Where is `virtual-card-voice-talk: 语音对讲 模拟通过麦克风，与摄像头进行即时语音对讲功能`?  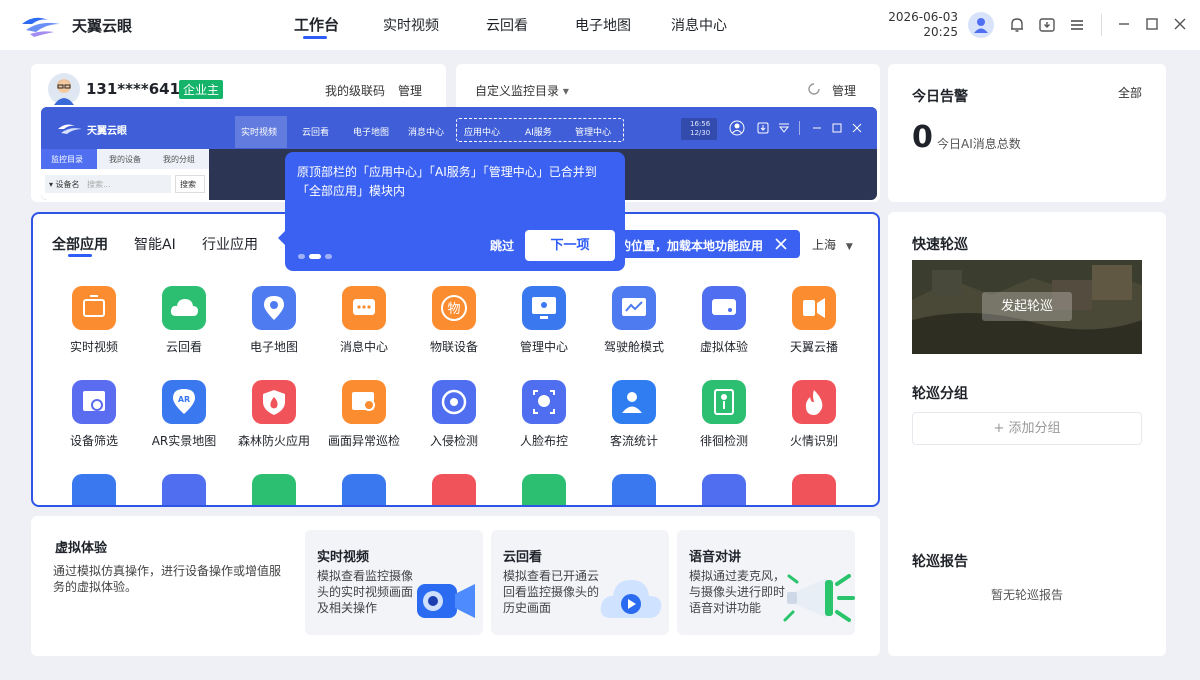
virtual-card-voice-talk: 语音对讲 模拟通过麦克风，与摄像头进行即时语音对讲功能 is located at coordinates (766, 582).